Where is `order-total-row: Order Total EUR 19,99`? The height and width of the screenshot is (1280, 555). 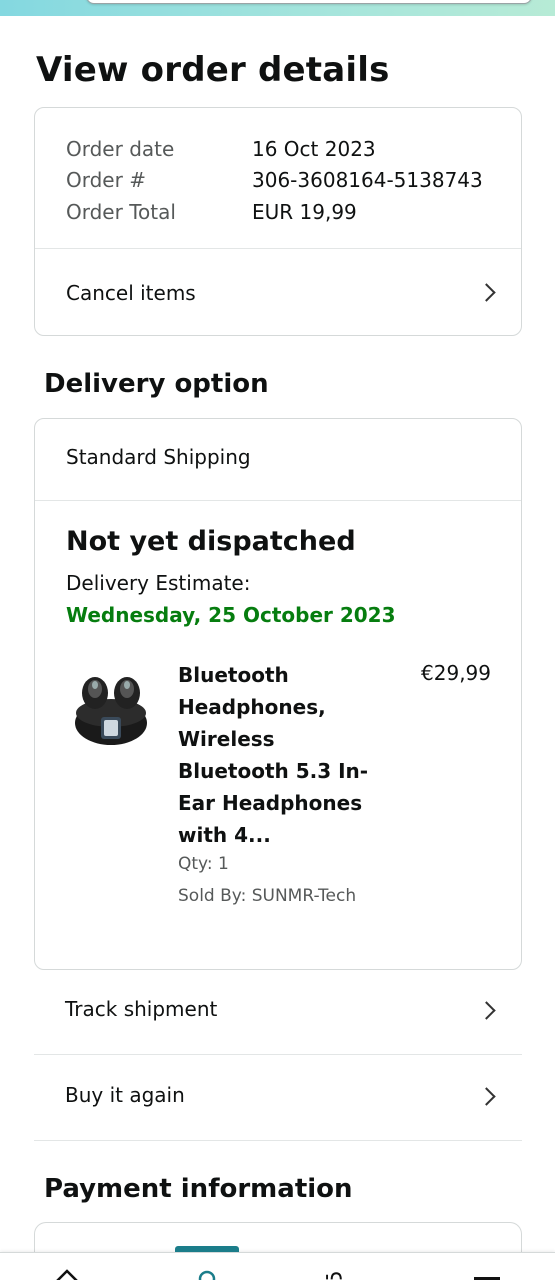 order-total-row: Order Total EUR 19,99 is located at coordinates (274, 212).